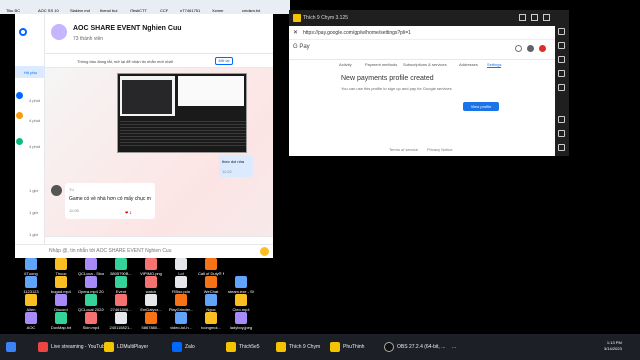 Image resolution: width=640 pixels, height=360 pixels. What do you see at coordinates (127, 28) in the screenshot?
I see `chat-title: AOC SHARE EVENT Nghien Cuu` at bounding box center [127, 28].